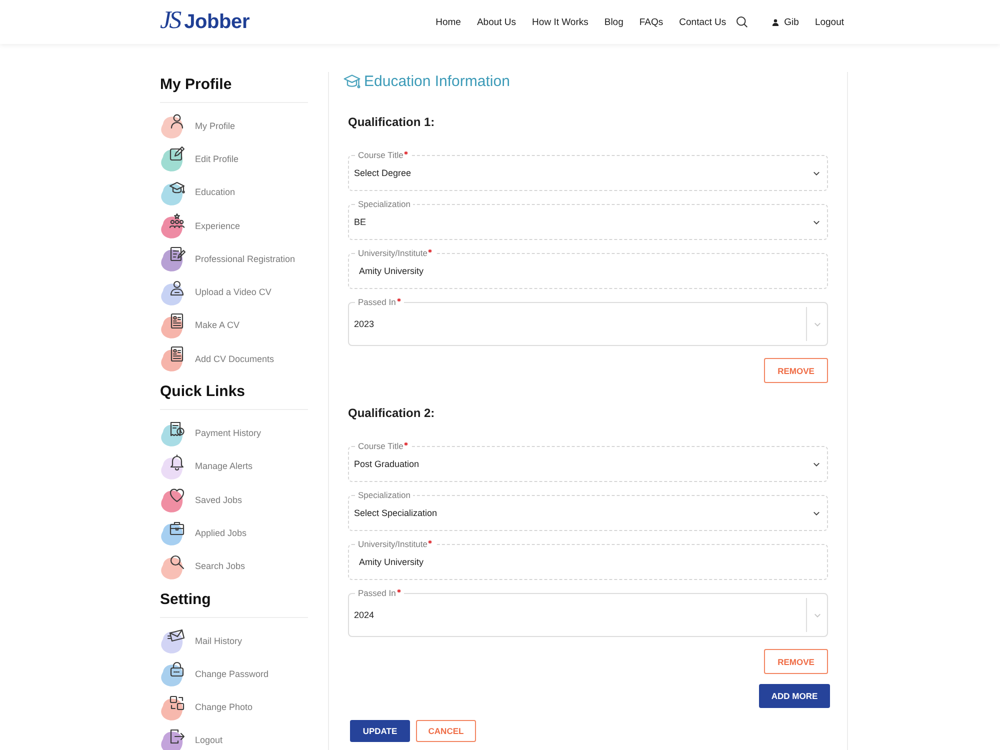  Describe the element at coordinates (234, 673) in the screenshot. I see `sidebar-link: Change Password` at that location.